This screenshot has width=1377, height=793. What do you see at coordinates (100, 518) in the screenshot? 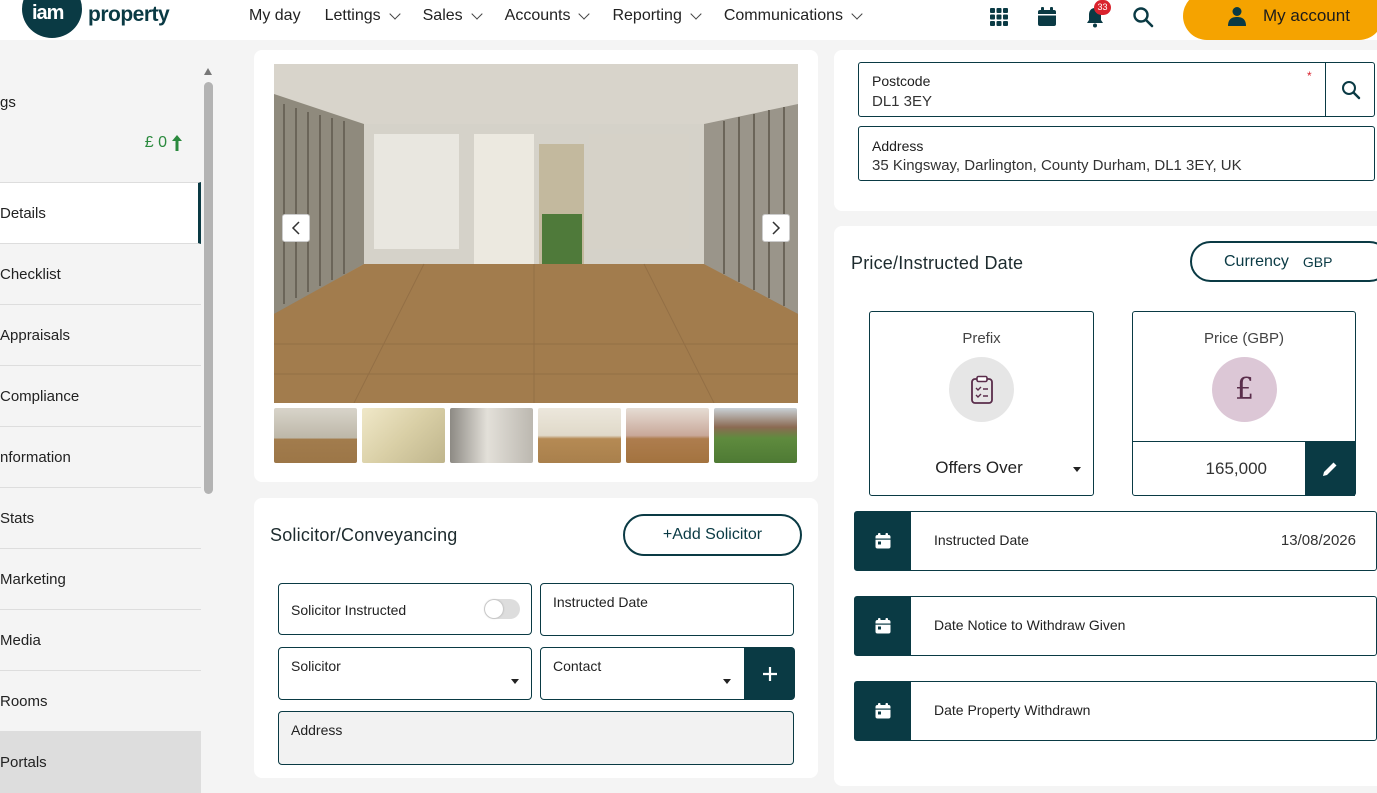
I see `sidebar-item-stats: Stats` at bounding box center [100, 518].